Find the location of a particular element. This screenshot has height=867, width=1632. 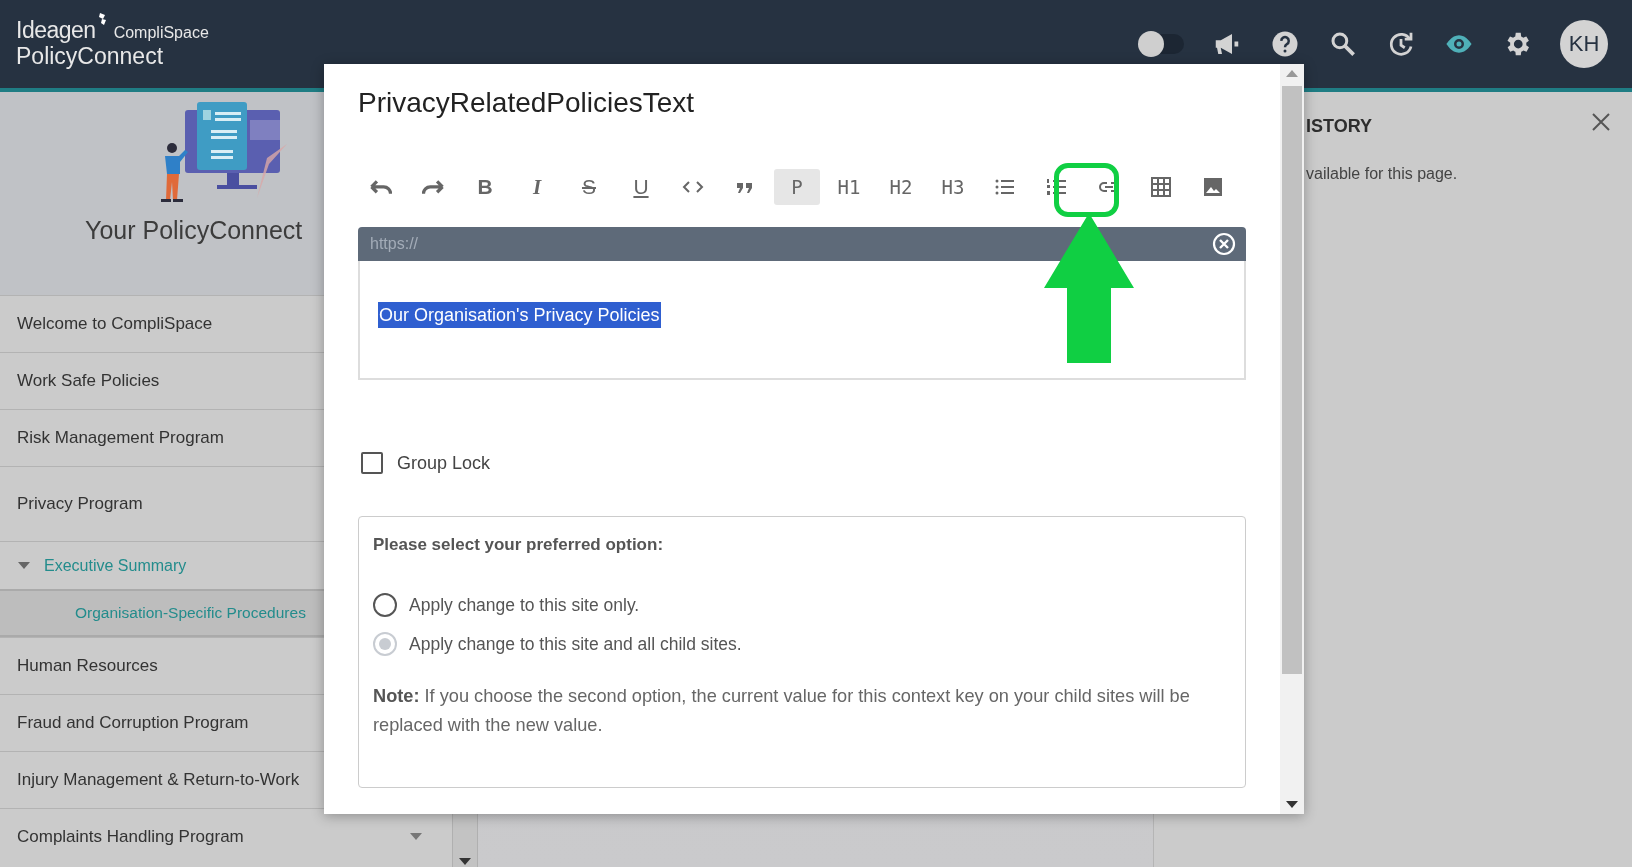

toggle-switch is located at coordinates (1162, 44).